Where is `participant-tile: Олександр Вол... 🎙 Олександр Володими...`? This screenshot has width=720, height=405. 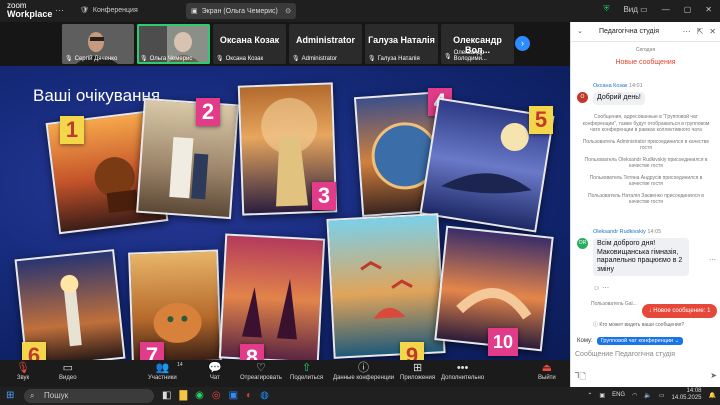 participant-tile: Олександр Вол... 🎙 Олександр Володими... is located at coordinates (477, 44).